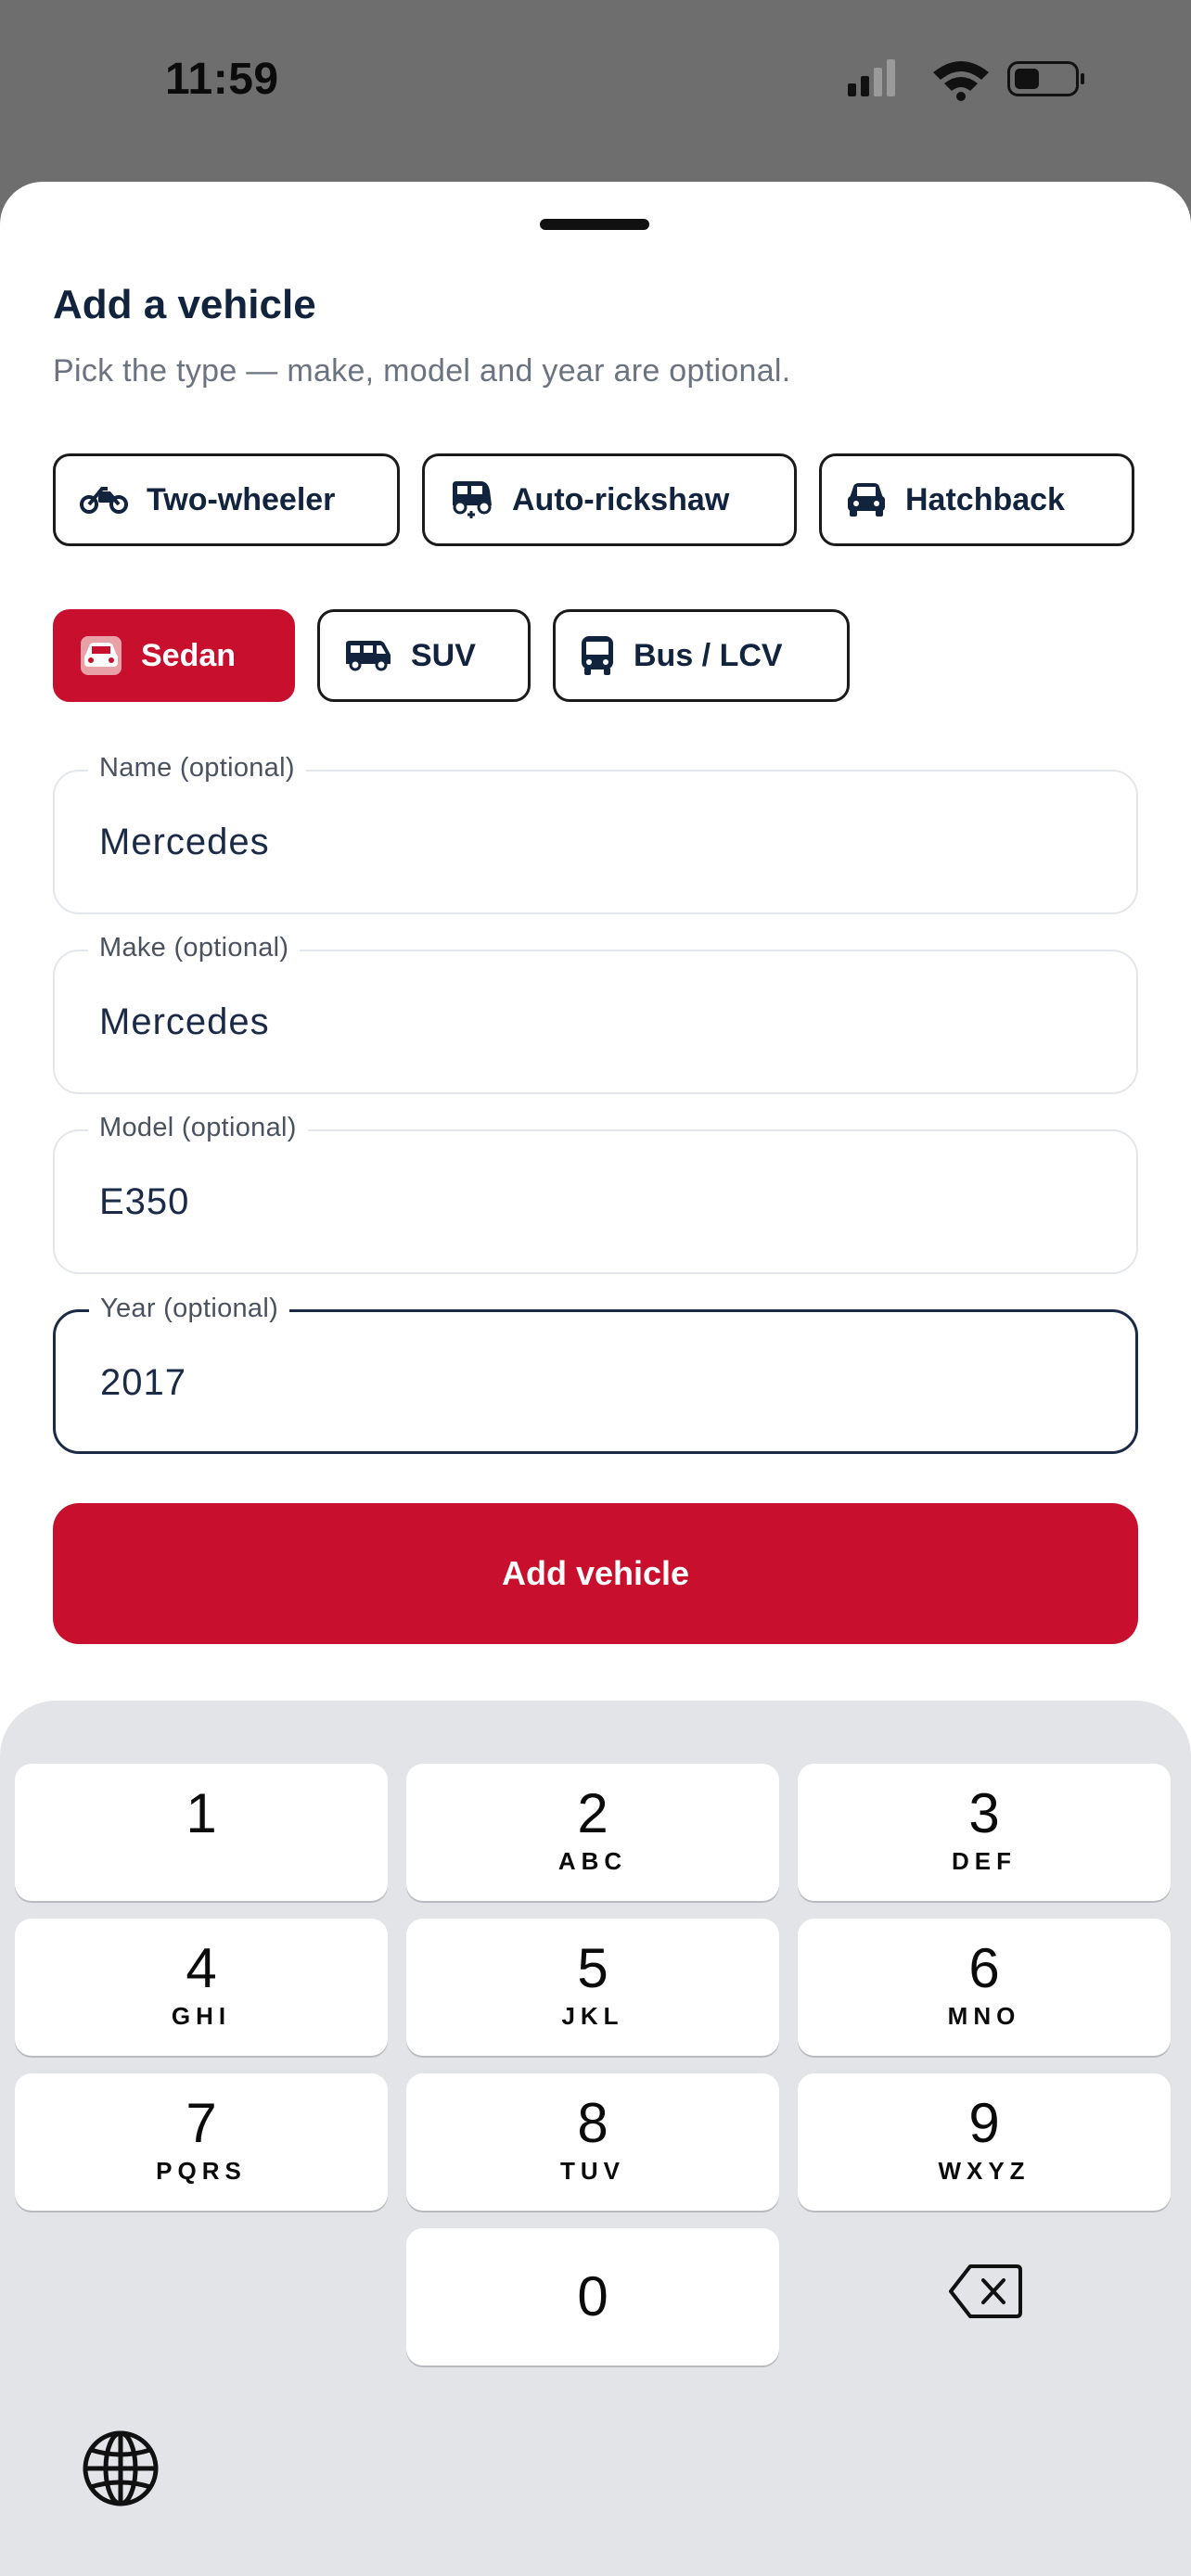  I want to click on key-letters: ABC, so click(592, 1861).